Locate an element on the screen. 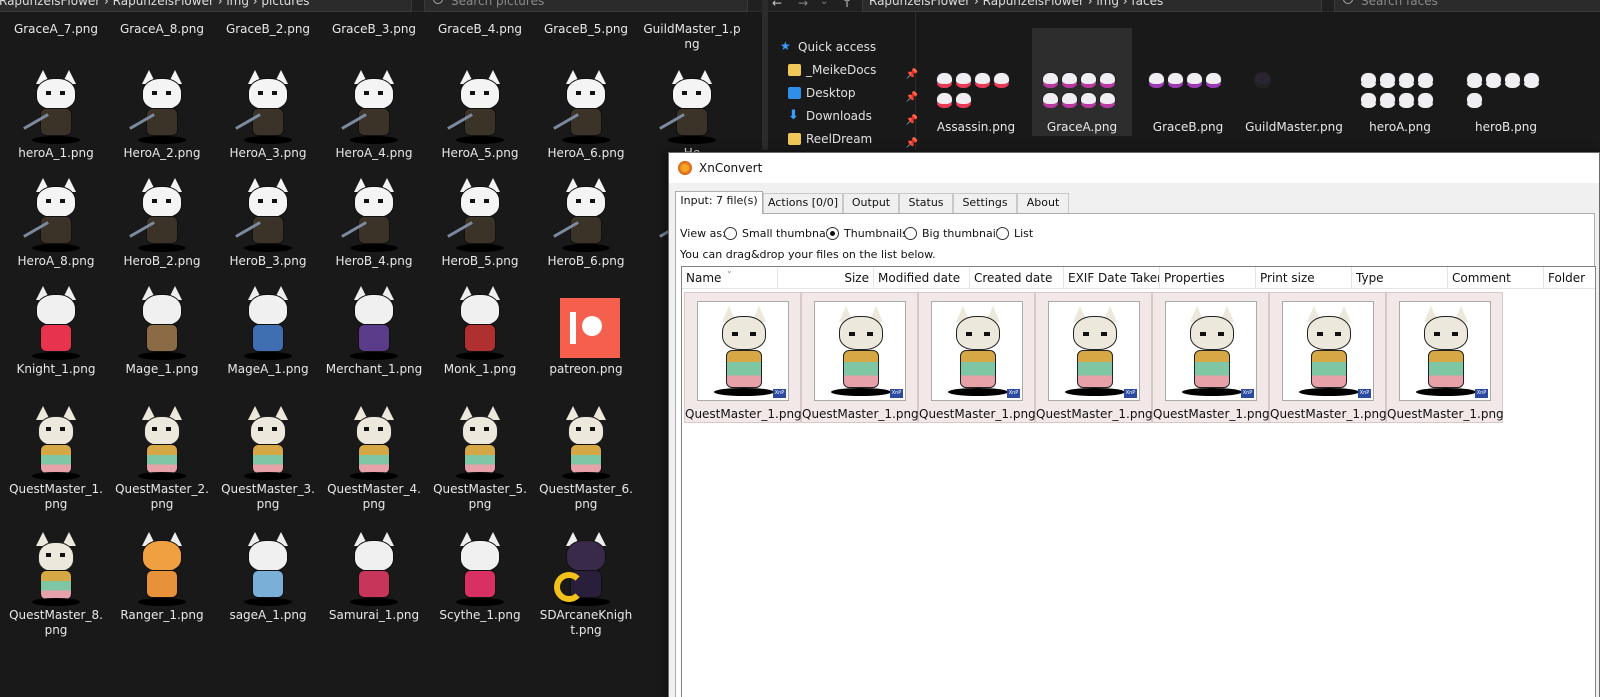 The width and height of the screenshot is (1600, 697). file-item: Monk_1.png is located at coordinates (480, 331).